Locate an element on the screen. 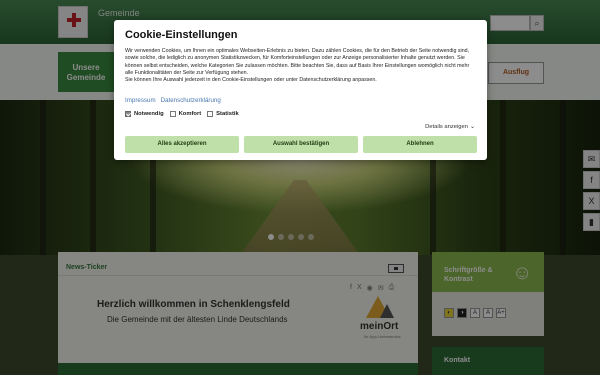 The height and width of the screenshot is (375, 600). checkbox-notwendig: Notwendig is located at coordinates (144, 114).